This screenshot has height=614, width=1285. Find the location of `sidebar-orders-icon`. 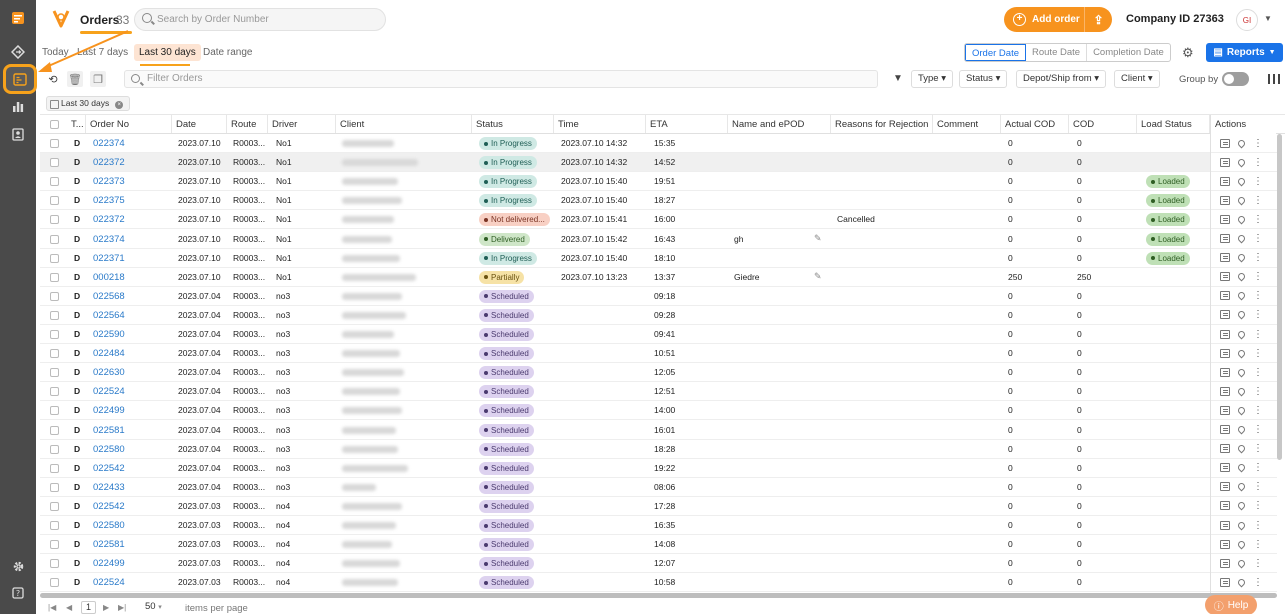

sidebar-orders-icon is located at coordinates (20, 79).